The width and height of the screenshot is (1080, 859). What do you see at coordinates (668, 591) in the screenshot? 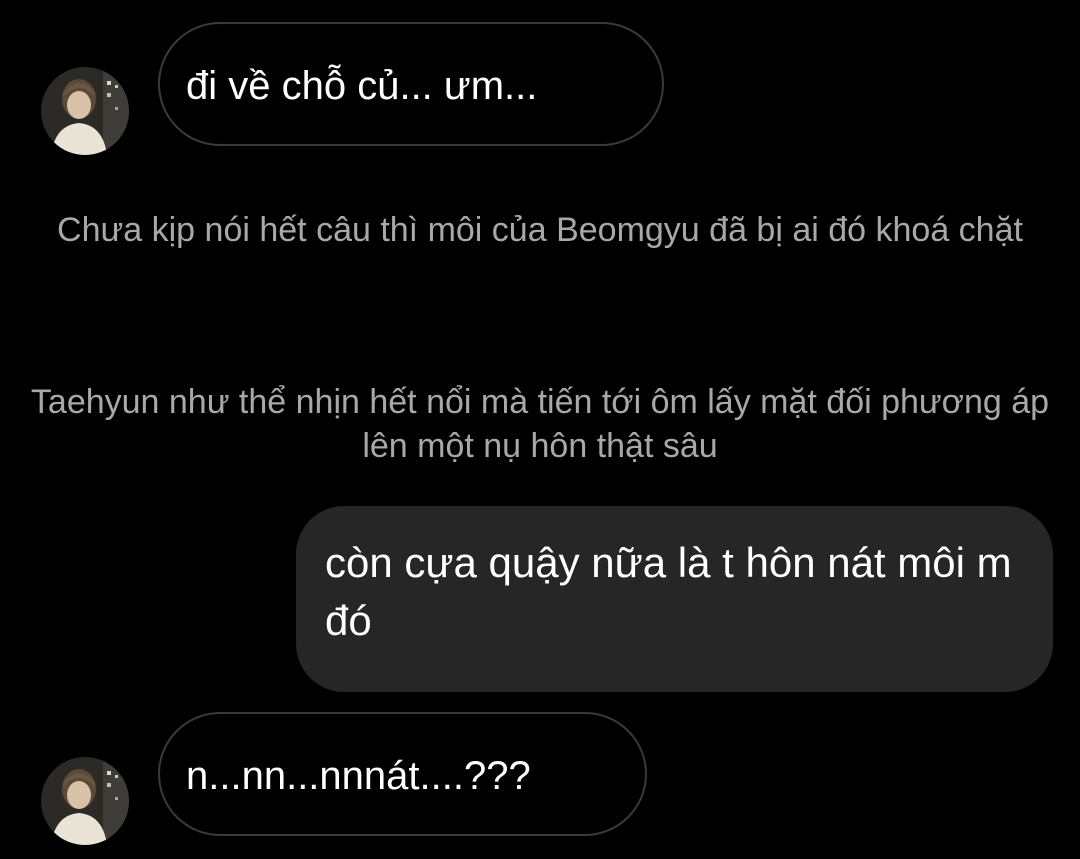
I see `message-text: còn cựa quậy nữa là t hôn nát môi m đó` at bounding box center [668, 591].